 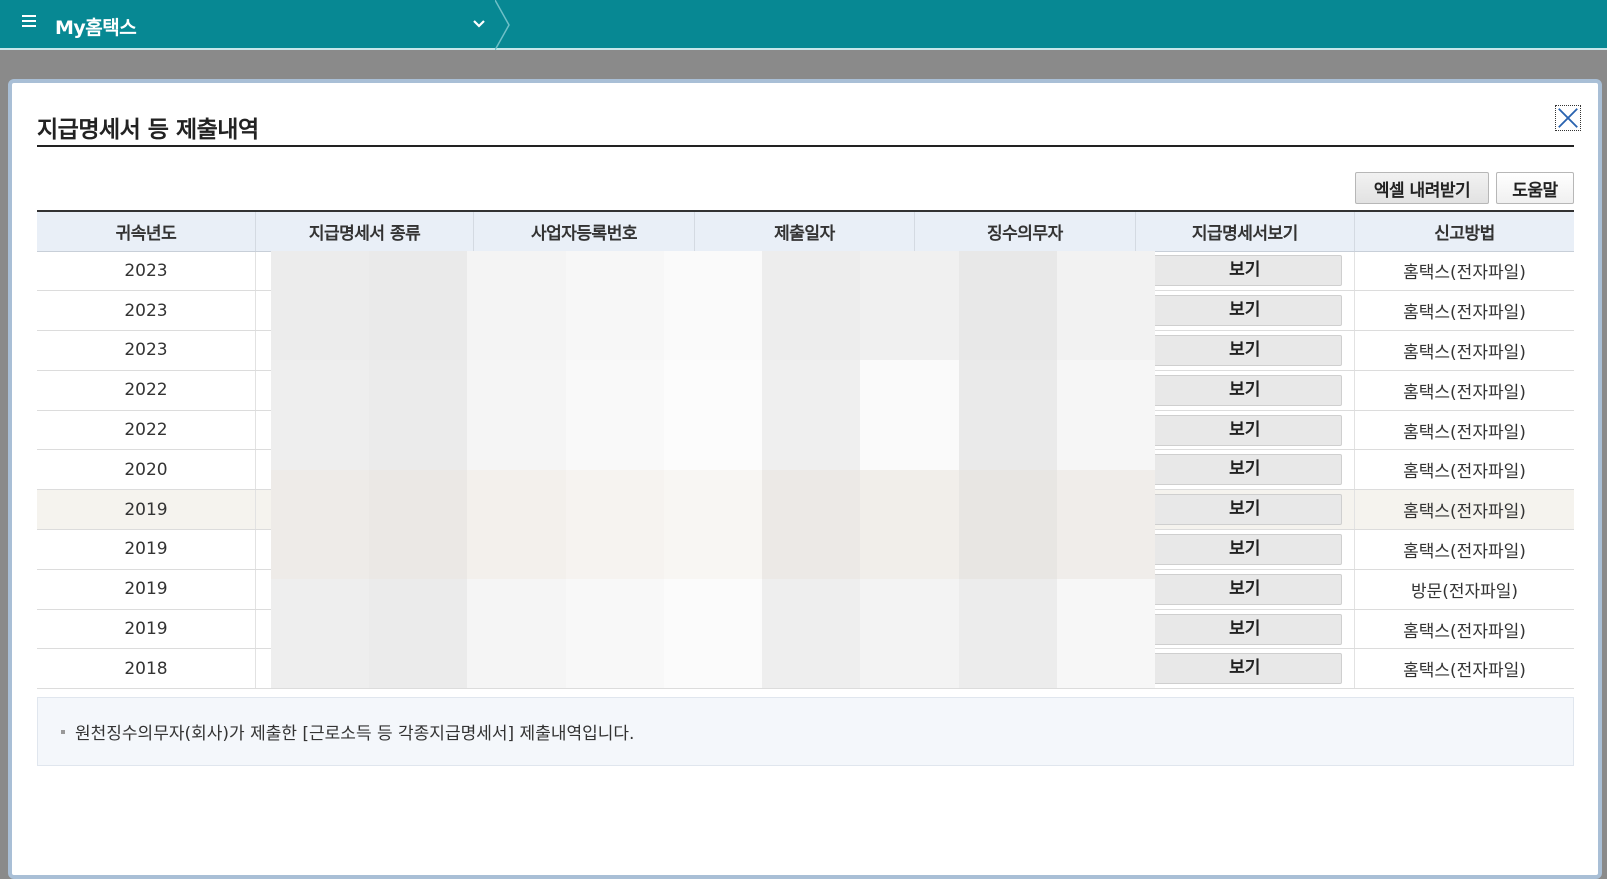 What do you see at coordinates (146, 669) in the screenshot?
I see `cell-year: 2018` at bounding box center [146, 669].